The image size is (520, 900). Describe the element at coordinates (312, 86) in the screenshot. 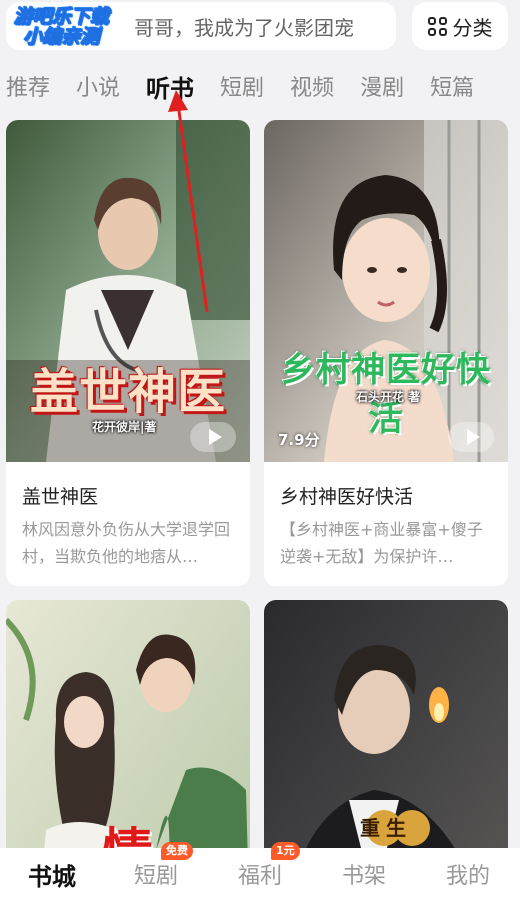

I see `tab-video: 视频` at that location.